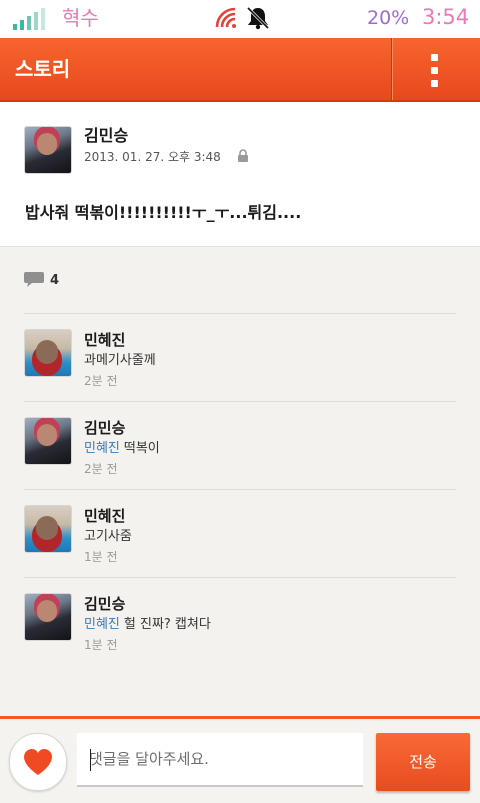 Image resolution: width=480 pixels, height=803 pixels. I want to click on comment-bubble-icon, so click(34, 279).